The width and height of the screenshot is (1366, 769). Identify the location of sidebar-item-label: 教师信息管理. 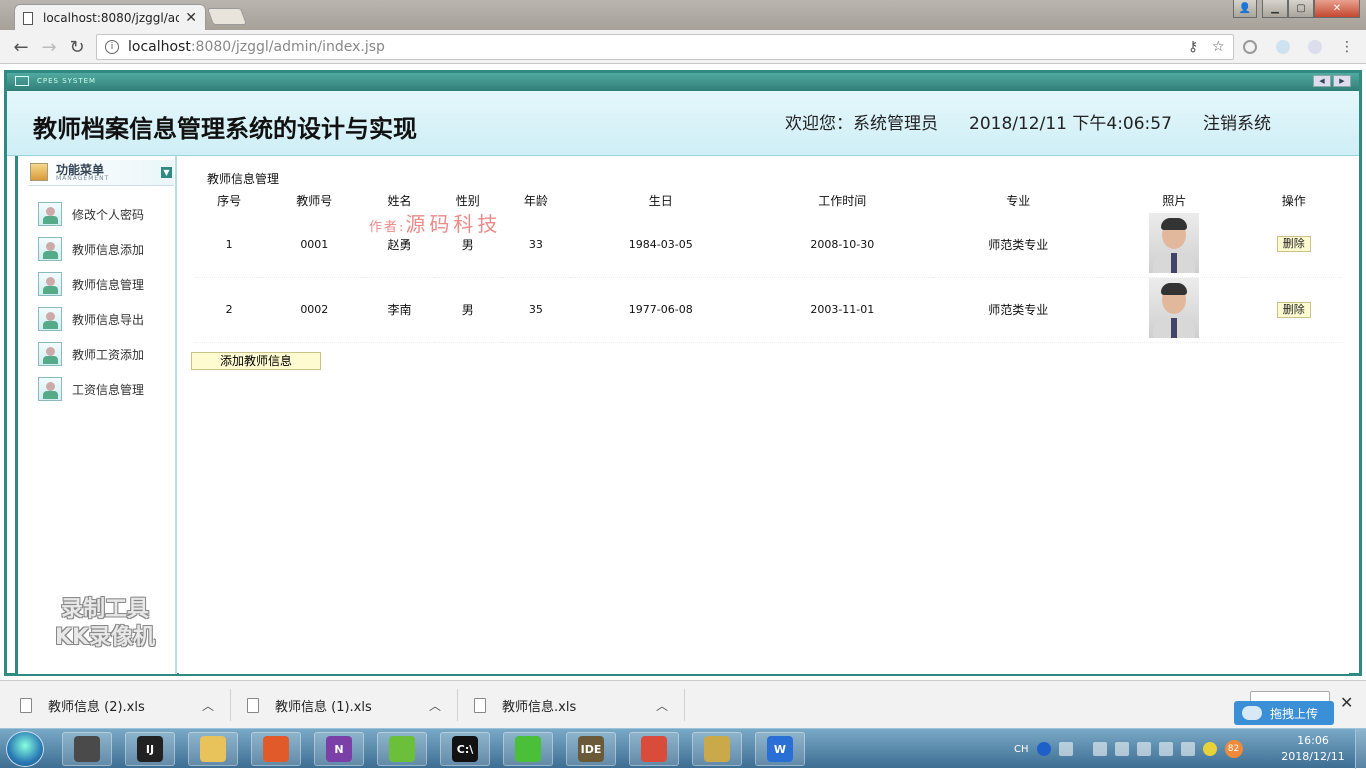
(108, 284).